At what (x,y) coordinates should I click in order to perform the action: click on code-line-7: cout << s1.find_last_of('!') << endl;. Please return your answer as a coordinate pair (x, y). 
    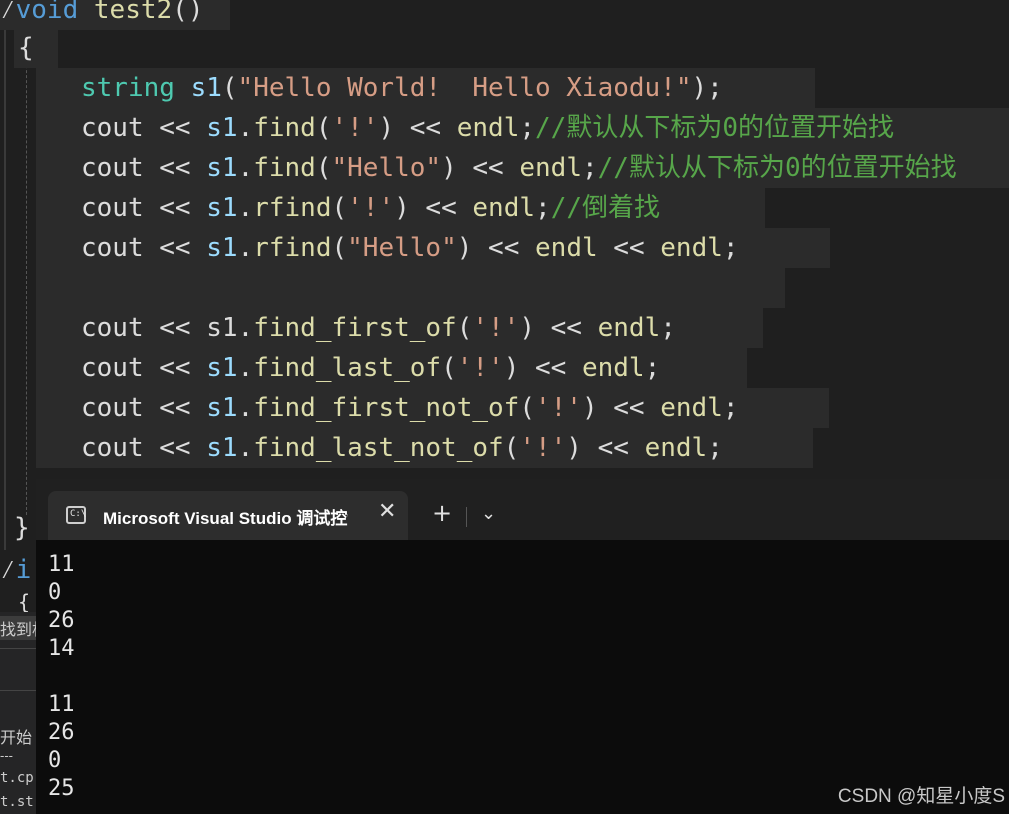
    Looking at the image, I should click on (391, 368).